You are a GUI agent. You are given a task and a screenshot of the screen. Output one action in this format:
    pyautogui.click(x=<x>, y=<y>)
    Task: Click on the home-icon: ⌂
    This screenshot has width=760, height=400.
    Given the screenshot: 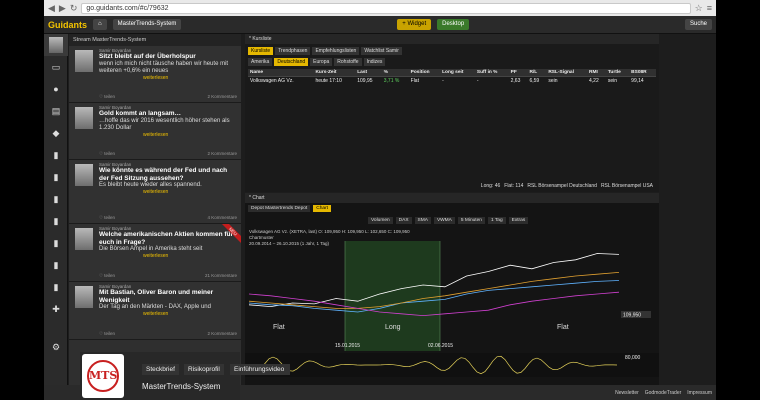 What is the action you would take?
    pyautogui.click(x=100, y=24)
    